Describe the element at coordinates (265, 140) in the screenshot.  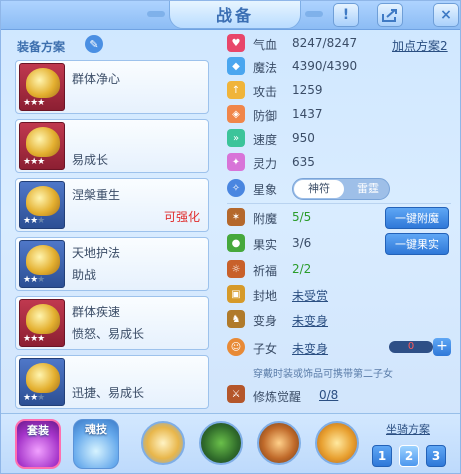
I see `speed-label: 速度` at that location.